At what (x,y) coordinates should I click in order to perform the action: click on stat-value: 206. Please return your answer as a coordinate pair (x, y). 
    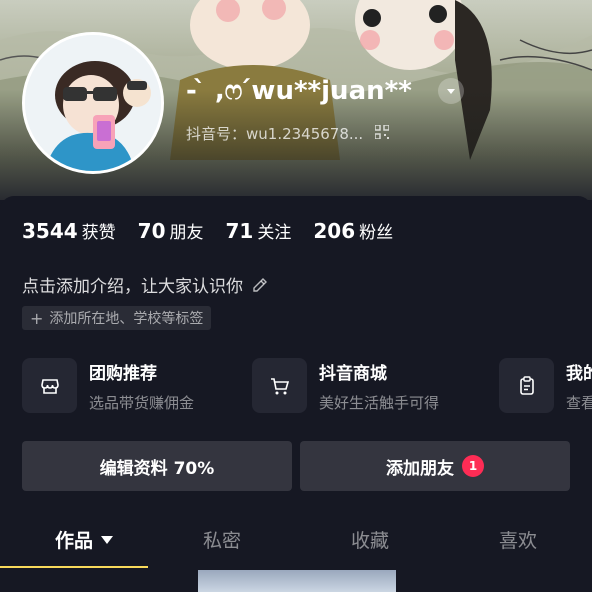
    Looking at the image, I should click on (334, 231).